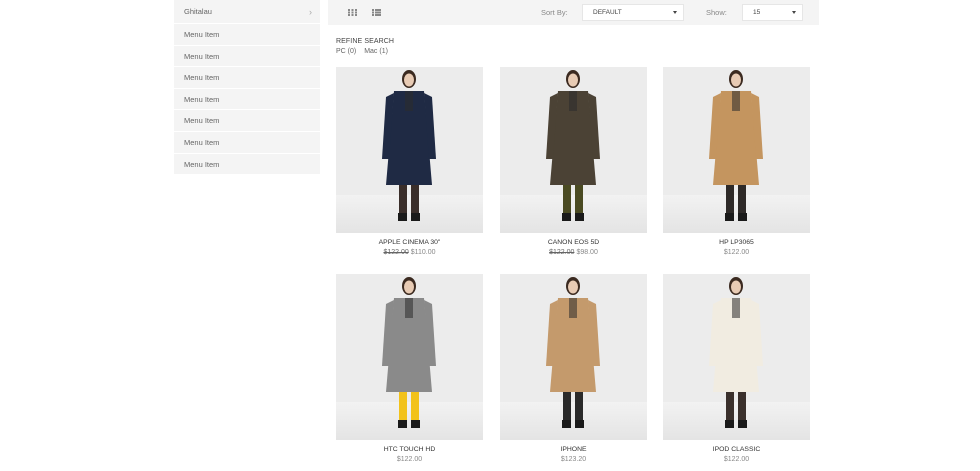 This screenshot has width=980, height=471. I want to click on product-current-price: $98.00, so click(587, 252).